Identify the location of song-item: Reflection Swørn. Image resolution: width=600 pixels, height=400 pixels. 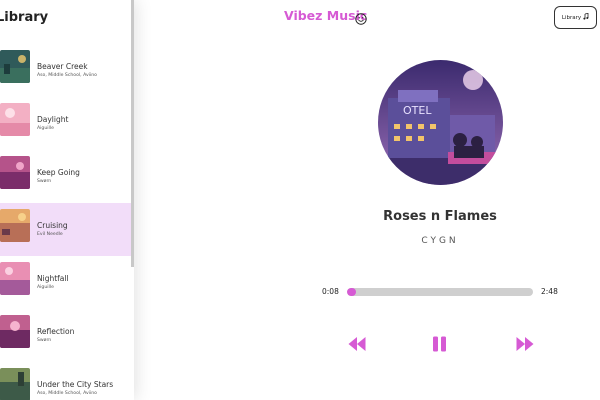
(67, 335).